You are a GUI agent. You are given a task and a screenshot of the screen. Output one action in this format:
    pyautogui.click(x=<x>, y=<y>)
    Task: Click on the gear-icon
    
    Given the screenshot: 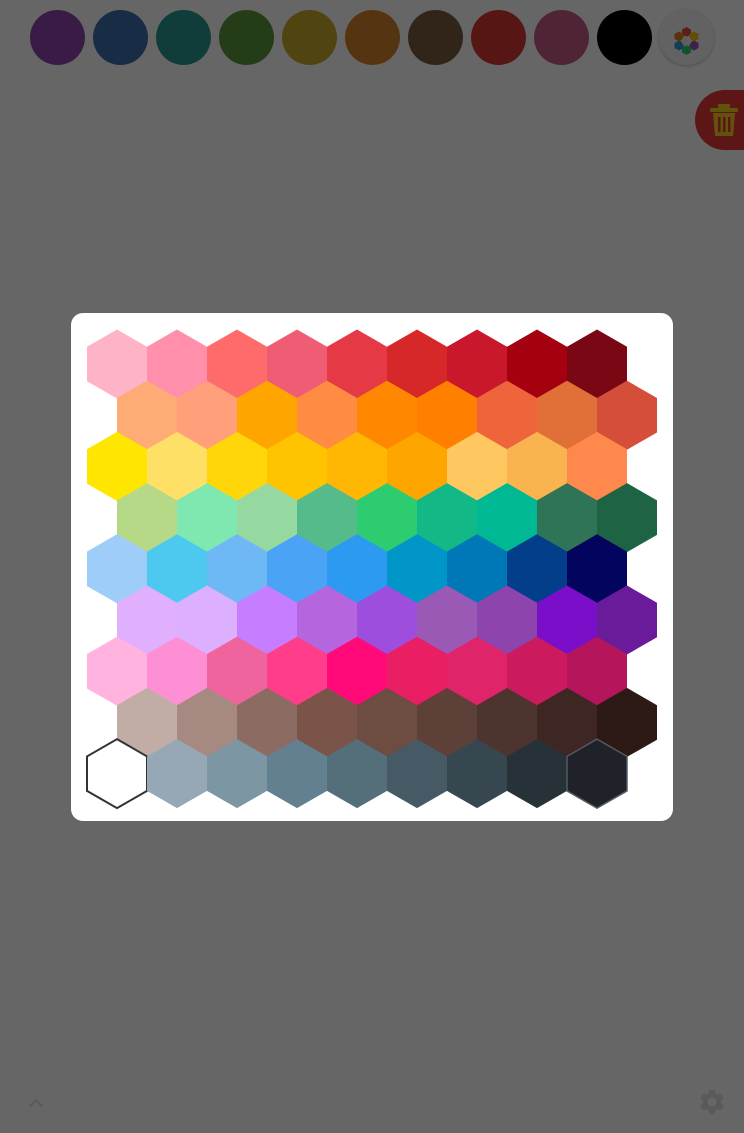 What is the action you would take?
    pyautogui.click(x=712, y=1102)
    